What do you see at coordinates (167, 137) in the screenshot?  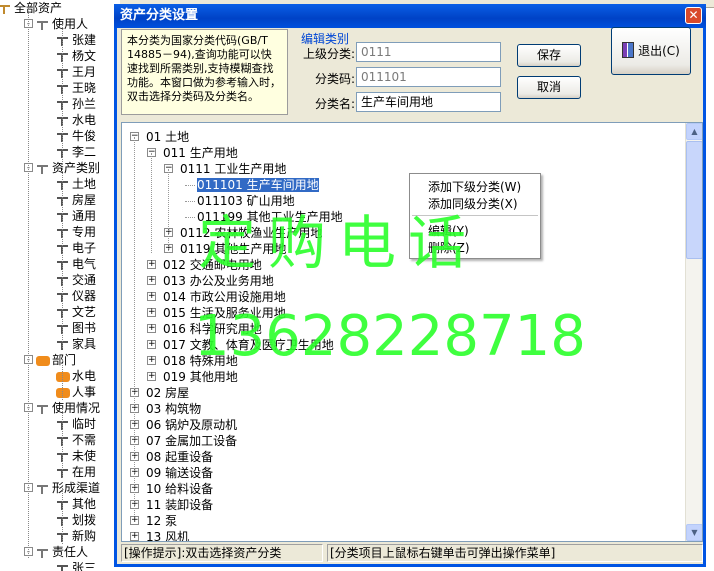 I see `tree-node: 01 土地` at bounding box center [167, 137].